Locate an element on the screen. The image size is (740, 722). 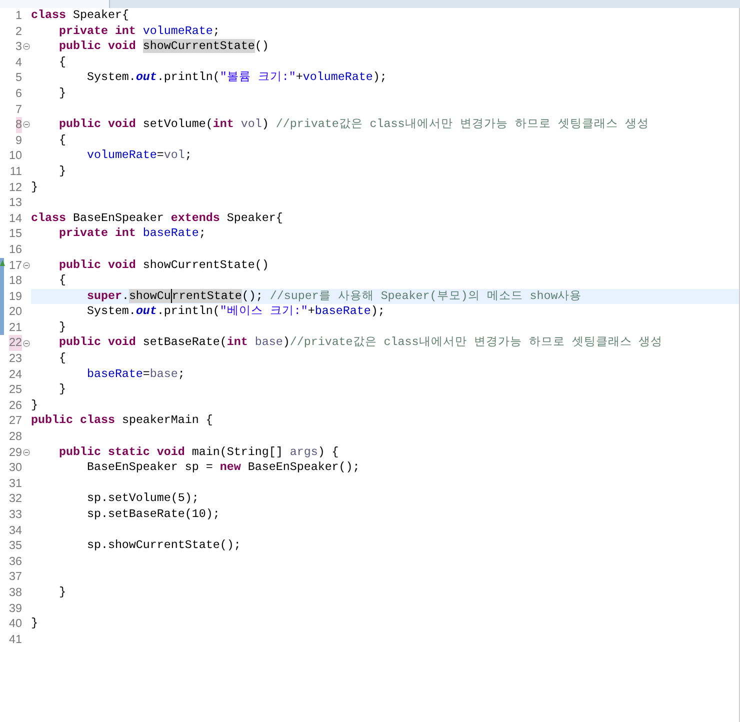
code-line: volumeRate=vol; is located at coordinates (139, 156).